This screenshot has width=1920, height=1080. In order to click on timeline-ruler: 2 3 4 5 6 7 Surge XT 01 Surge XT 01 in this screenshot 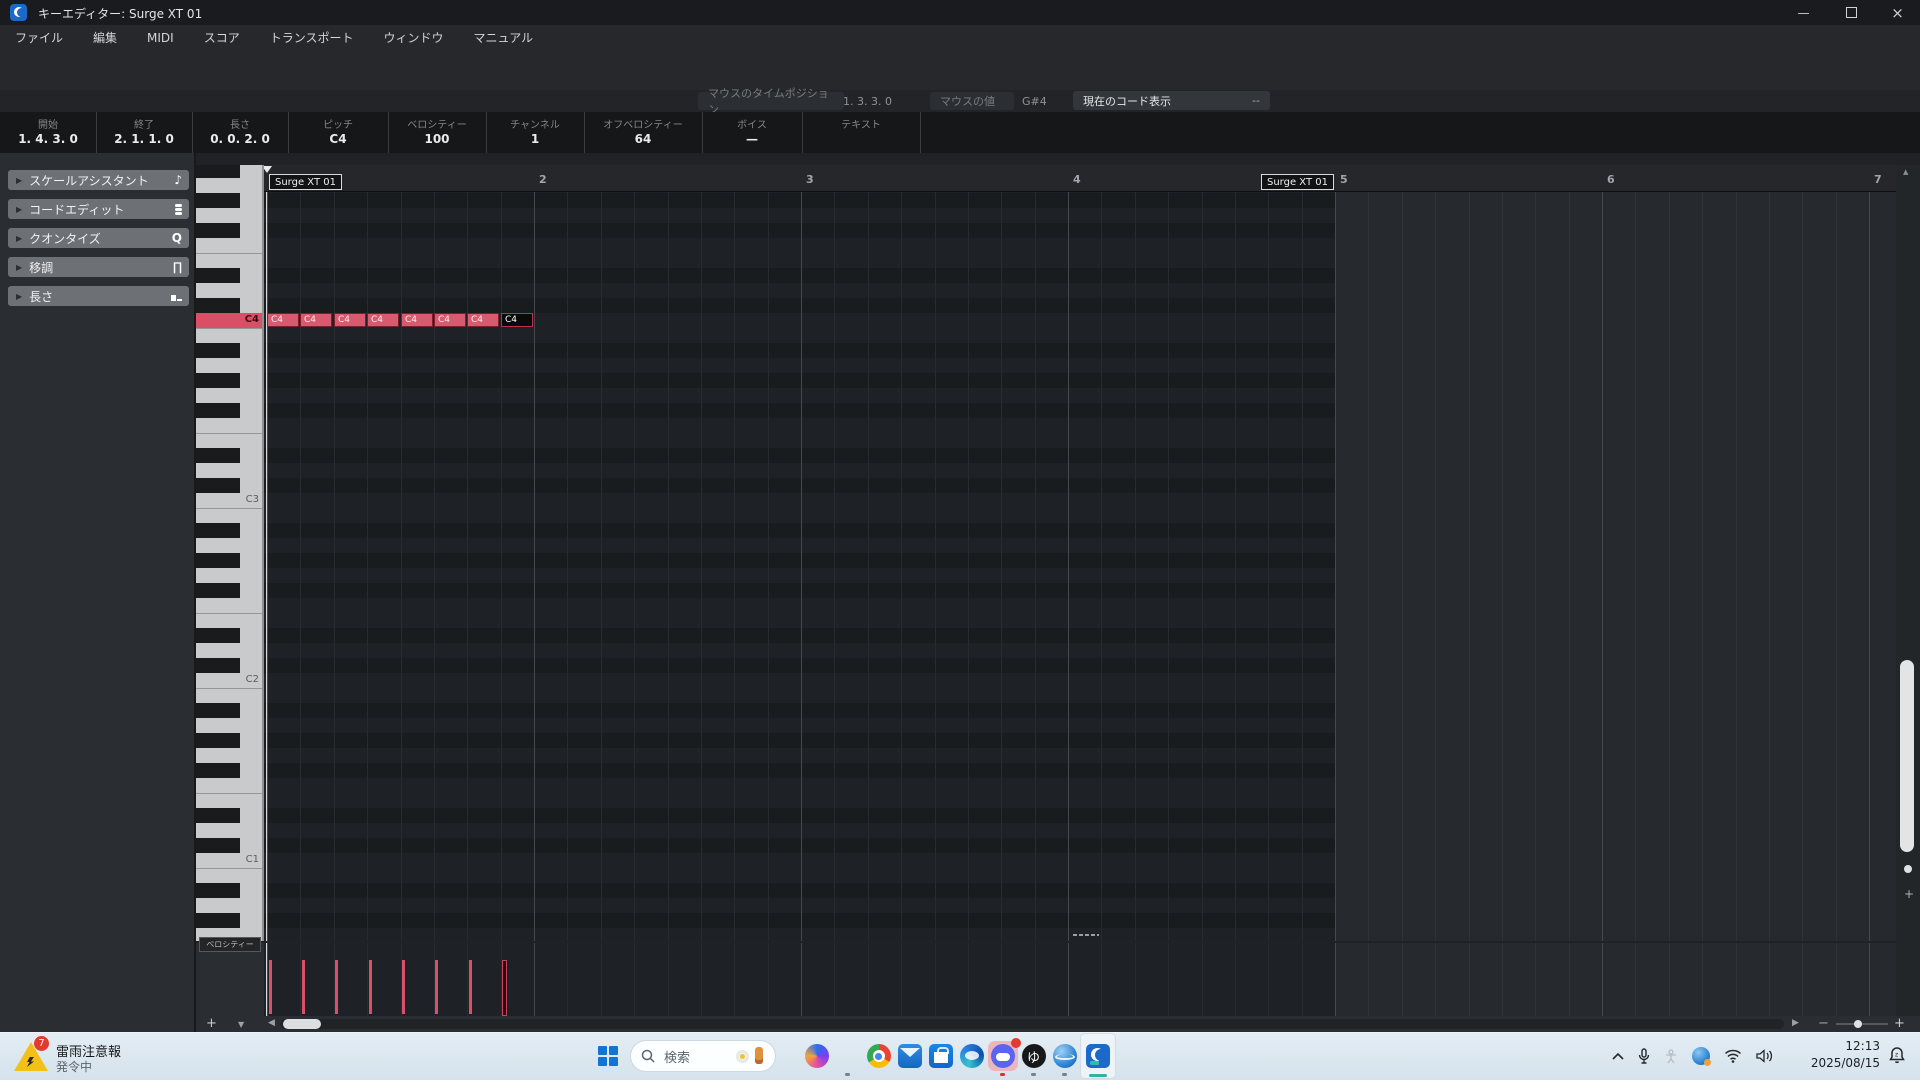, I will do `click(1080, 178)`.